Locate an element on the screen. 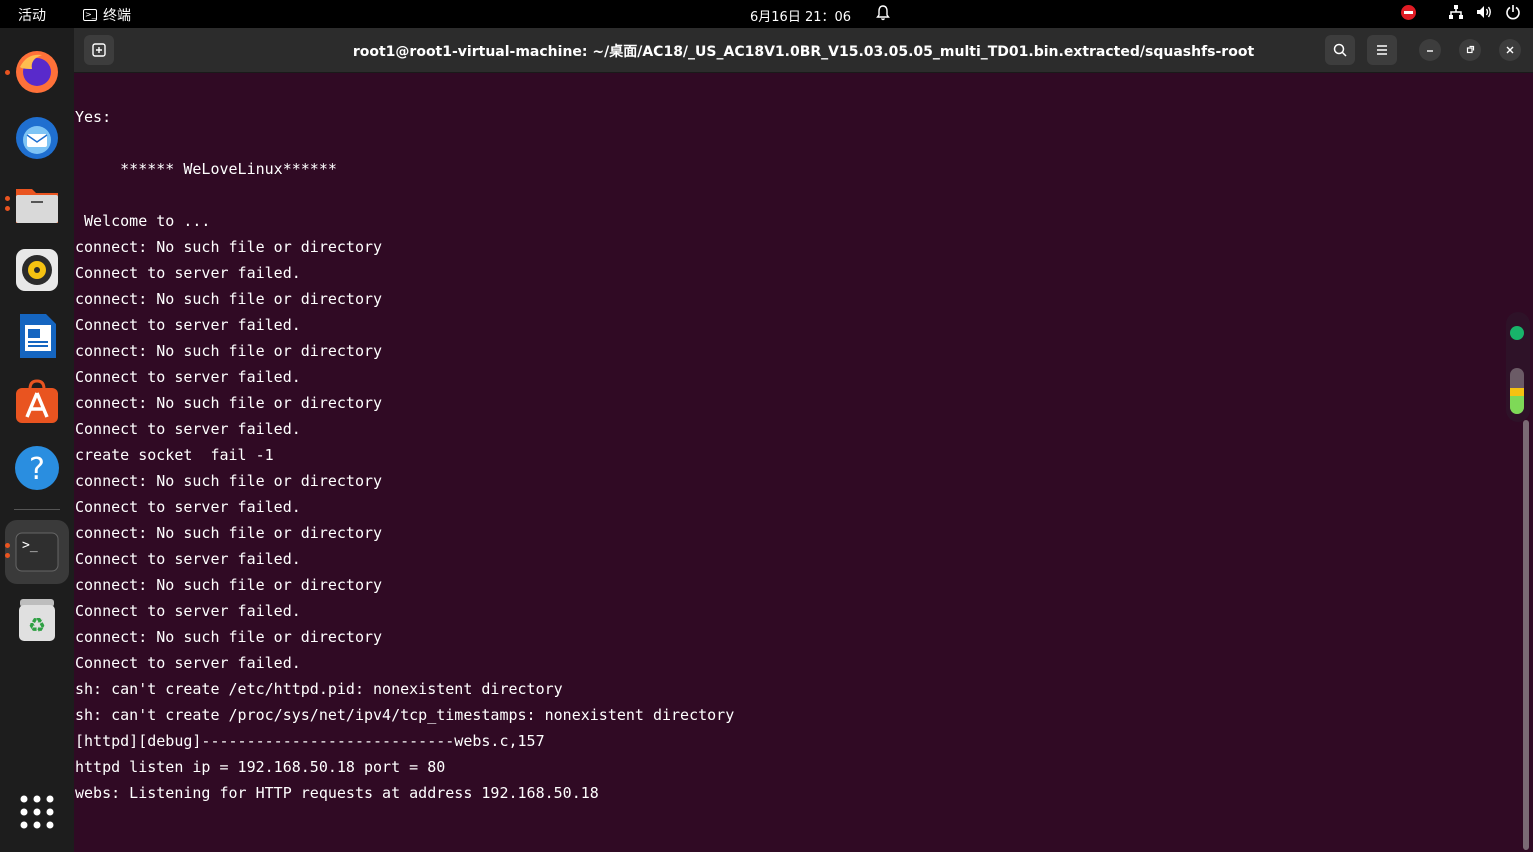 The image size is (1533, 852). files-icon is located at coordinates (37, 204).